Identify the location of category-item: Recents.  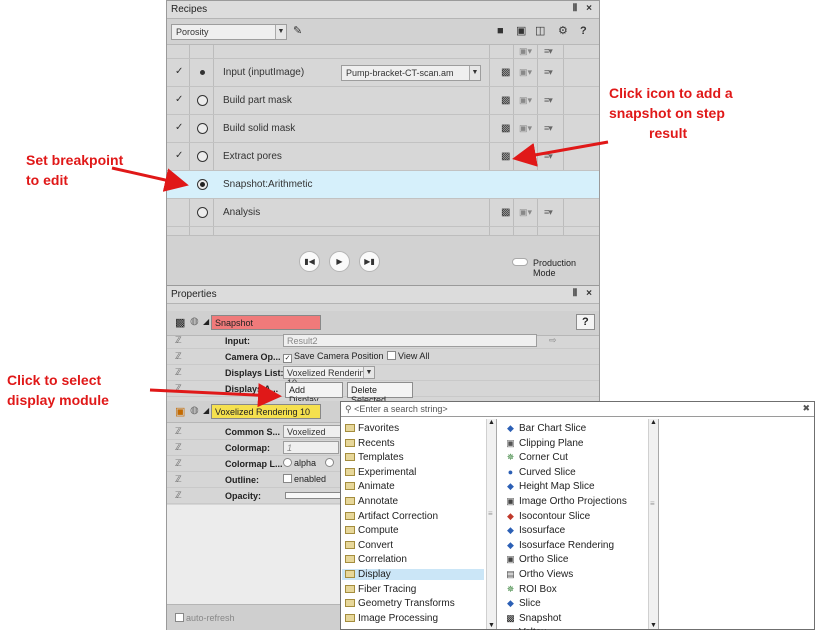
(370, 443).